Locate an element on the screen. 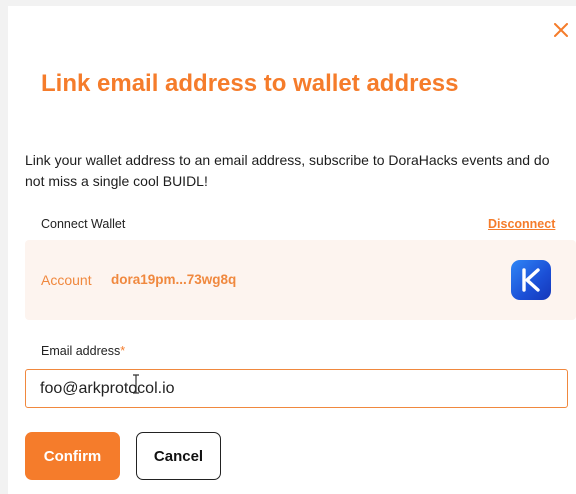 The width and height of the screenshot is (576, 494). account-address: dora19pm...73wg8q is located at coordinates (174, 279).